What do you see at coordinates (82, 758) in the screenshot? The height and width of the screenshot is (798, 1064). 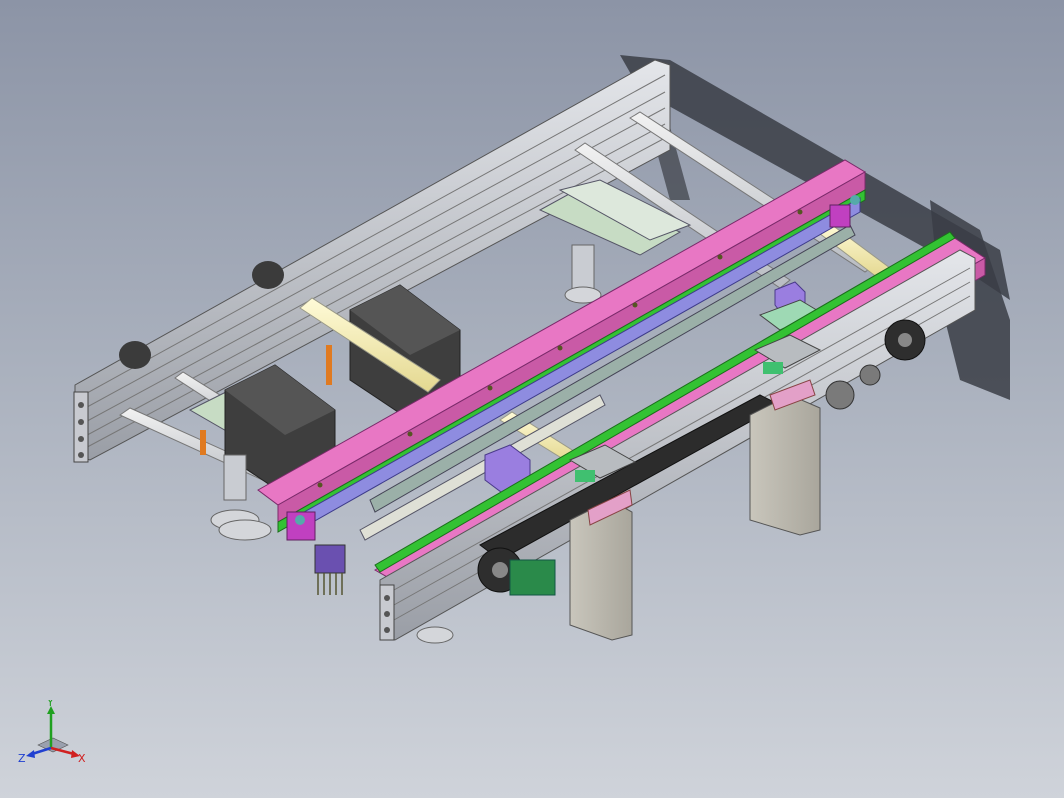 I see `x-axis-label: X` at bounding box center [82, 758].